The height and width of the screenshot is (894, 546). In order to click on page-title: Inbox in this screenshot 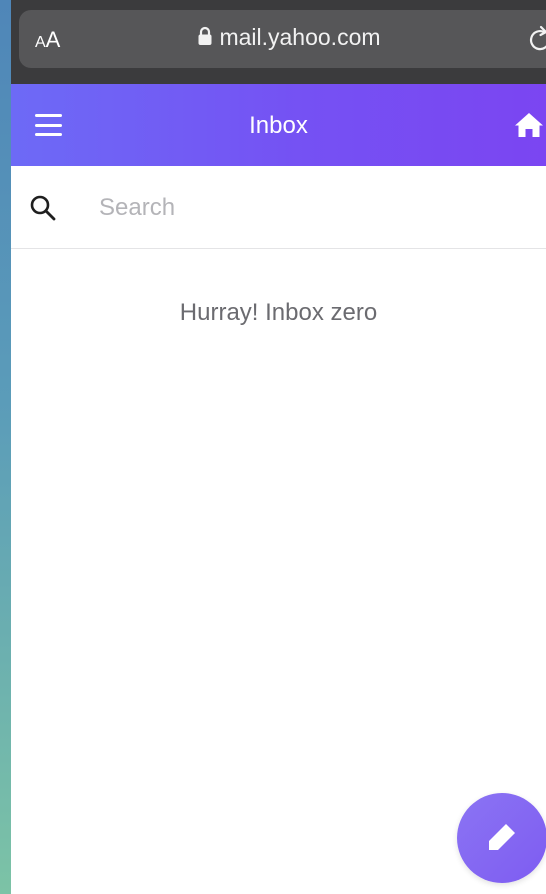, I will do `click(278, 125)`.